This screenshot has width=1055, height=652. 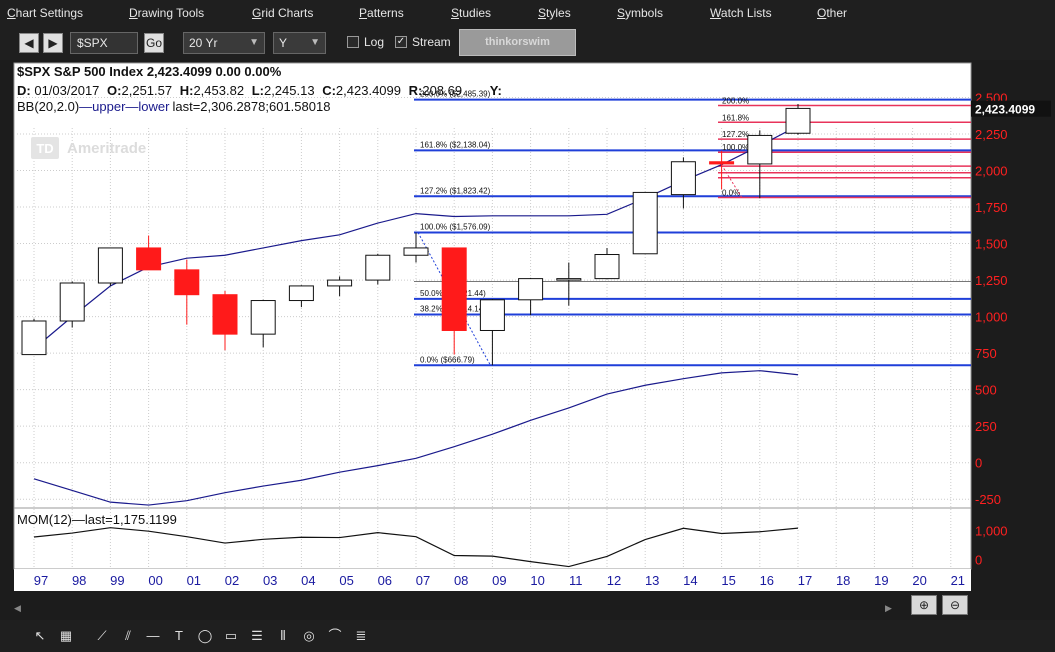 What do you see at coordinates (527, 636) in the screenshot?
I see `drawing-toolbar: ↖ ▦ ⟋ ⫽ ― T ◯ ▭ ☰ ⦀ ◎ ⌒ ≣` at bounding box center [527, 636].